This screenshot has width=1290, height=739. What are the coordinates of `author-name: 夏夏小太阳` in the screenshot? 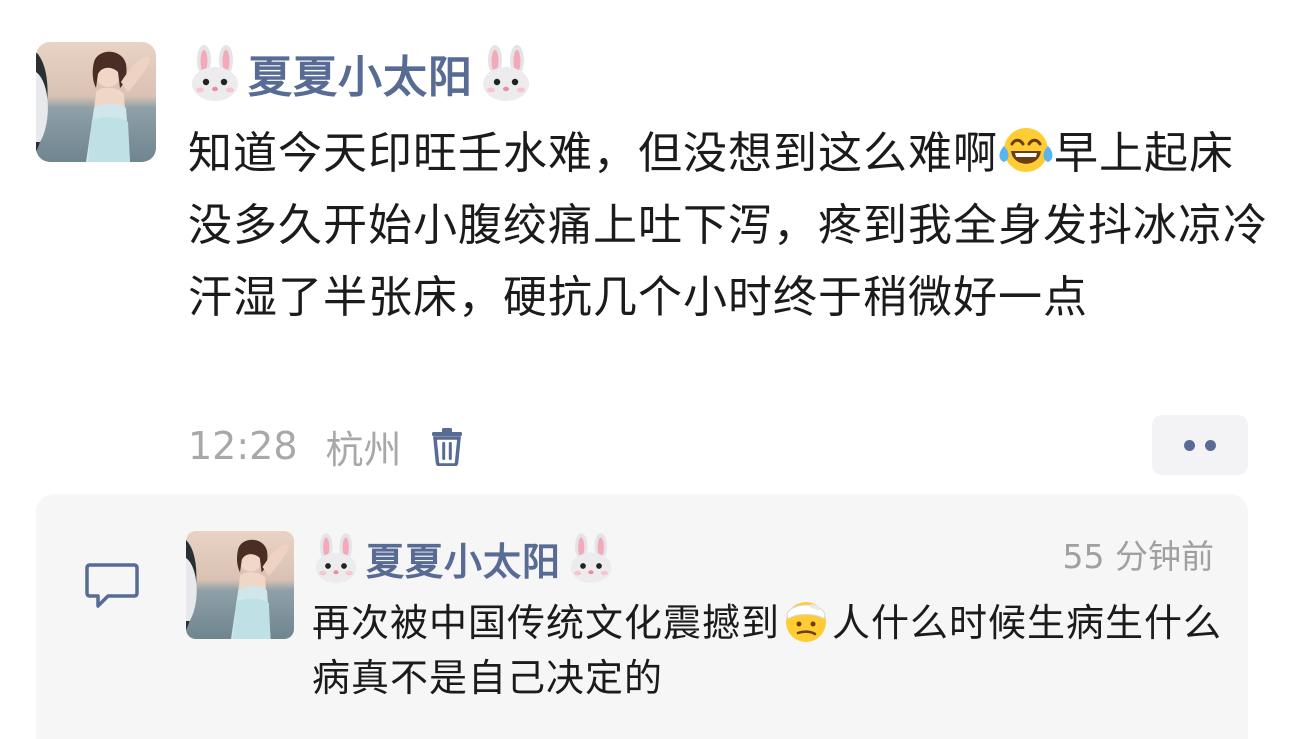 It's located at (360, 73).